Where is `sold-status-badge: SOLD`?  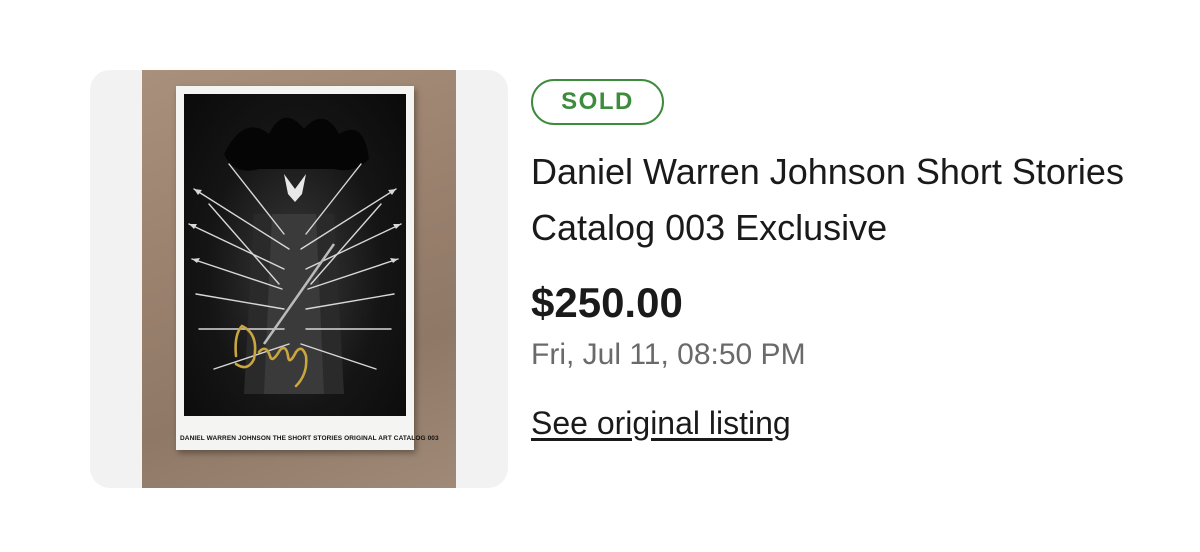 sold-status-badge: SOLD is located at coordinates (597, 102).